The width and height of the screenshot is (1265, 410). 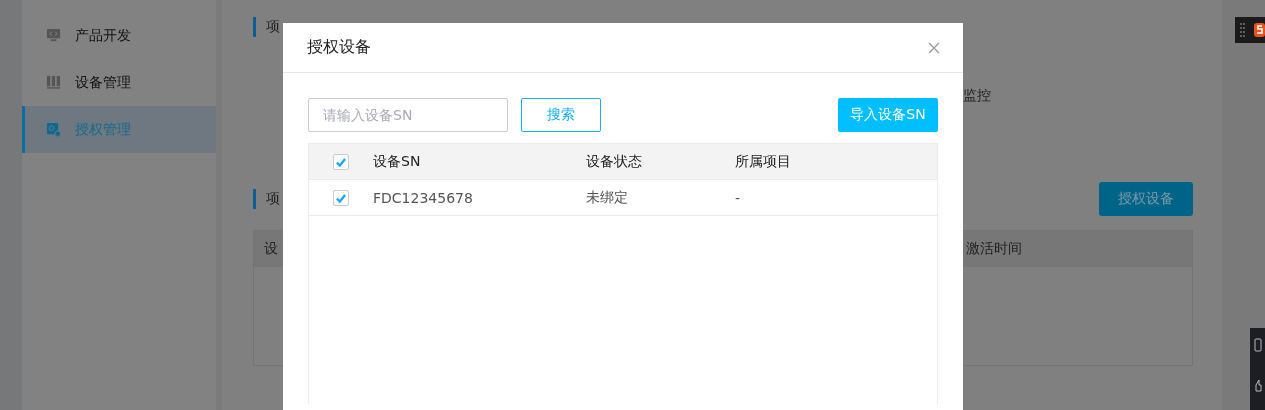 What do you see at coordinates (1146, 199) in the screenshot?
I see `authorize-button: 授权设备` at bounding box center [1146, 199].